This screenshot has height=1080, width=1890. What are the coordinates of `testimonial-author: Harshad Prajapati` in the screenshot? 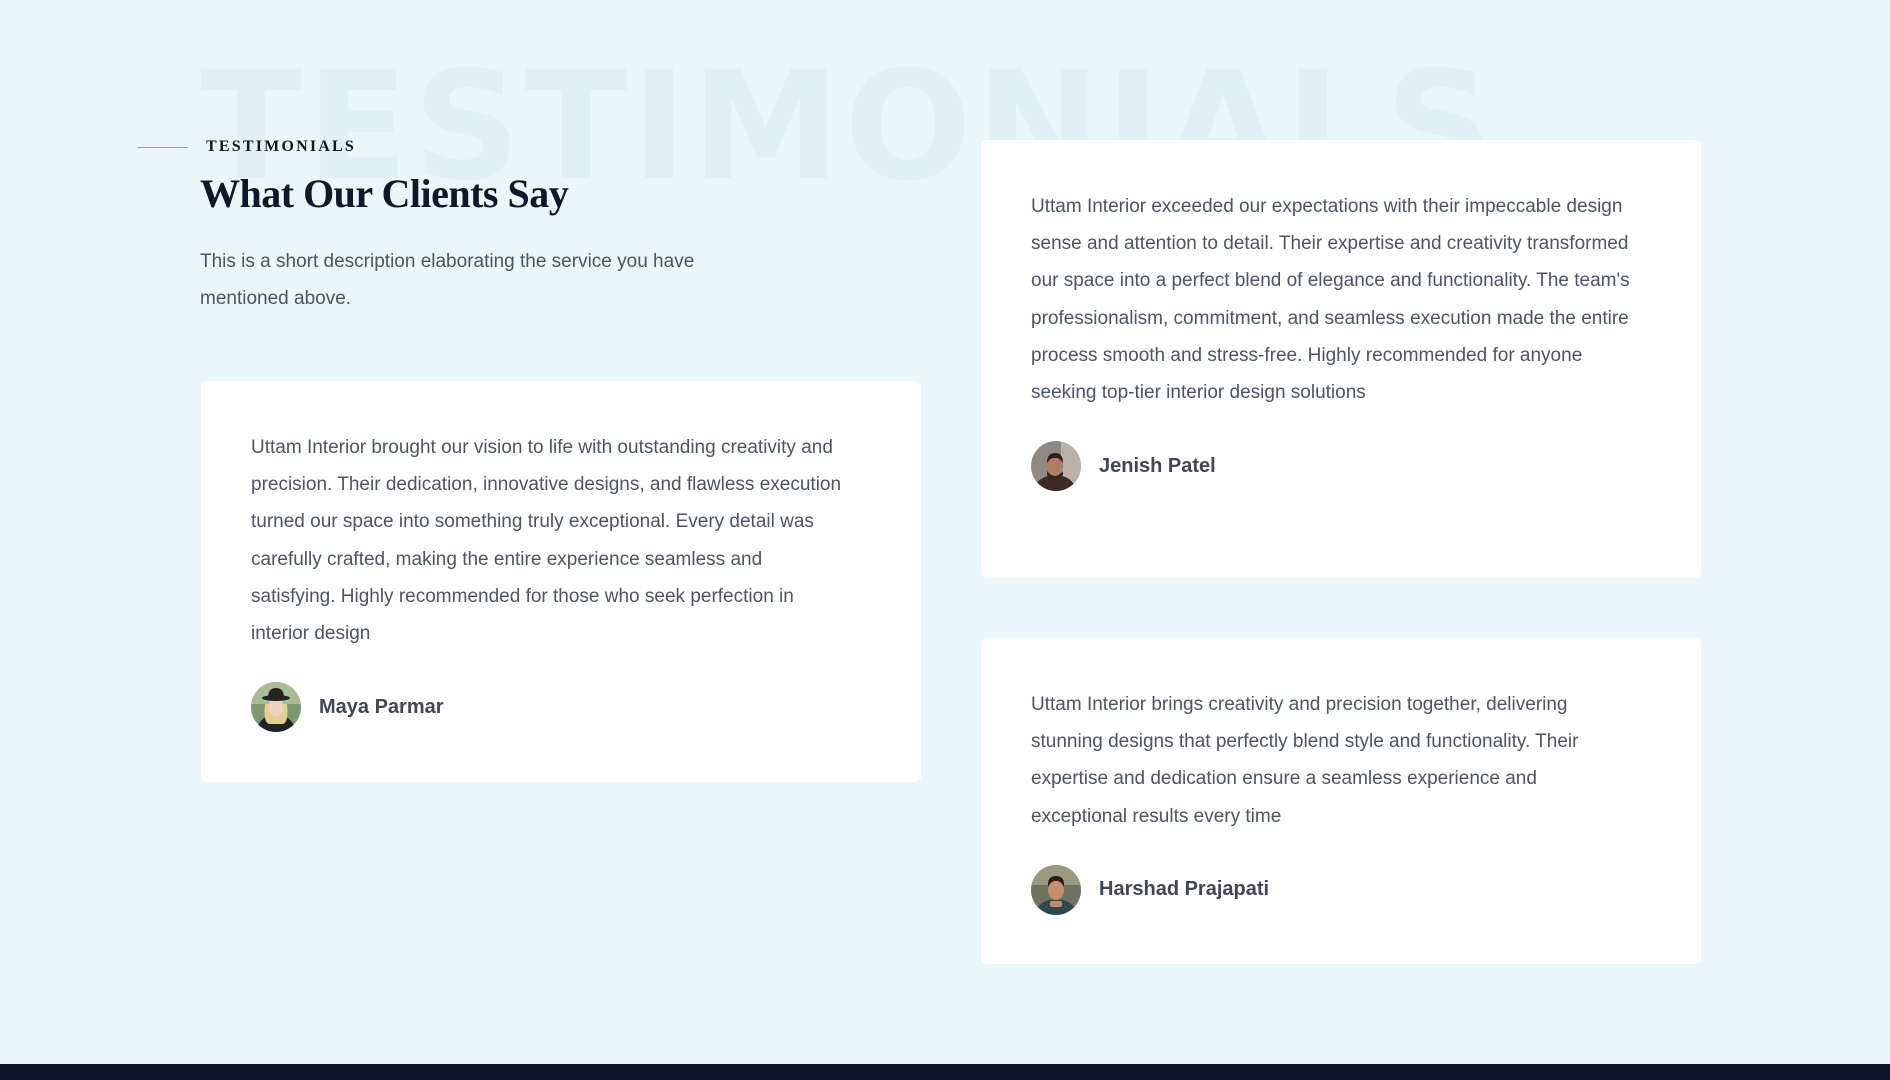 It's located at (1341, 889).